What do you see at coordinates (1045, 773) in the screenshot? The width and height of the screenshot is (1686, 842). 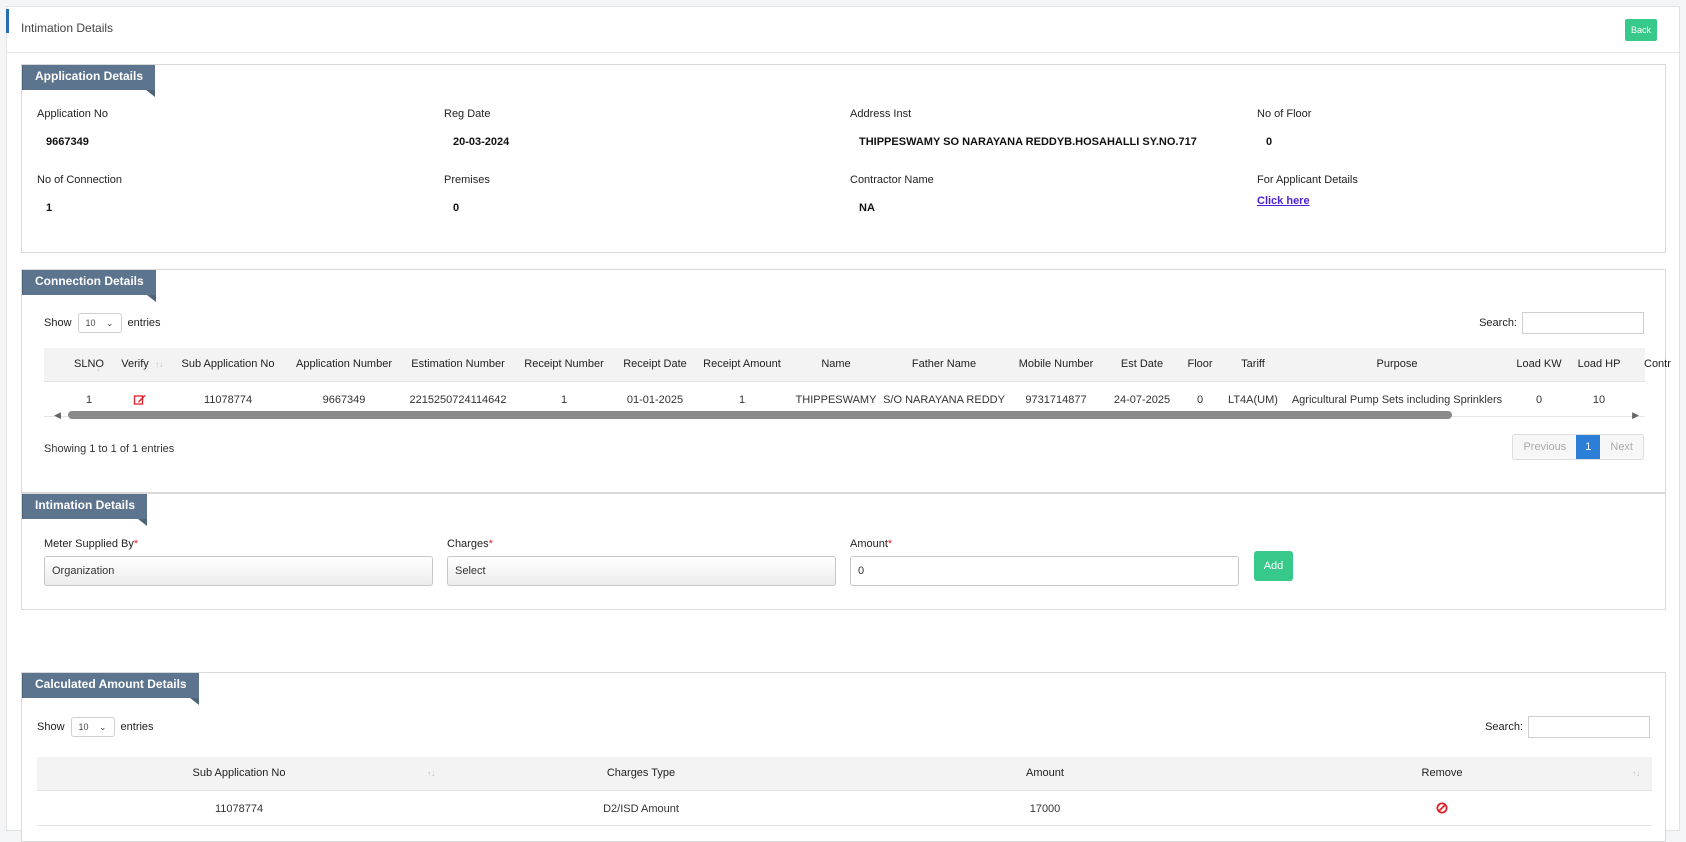 I see `column-header: Amount` at bounding box center [1045, 773].